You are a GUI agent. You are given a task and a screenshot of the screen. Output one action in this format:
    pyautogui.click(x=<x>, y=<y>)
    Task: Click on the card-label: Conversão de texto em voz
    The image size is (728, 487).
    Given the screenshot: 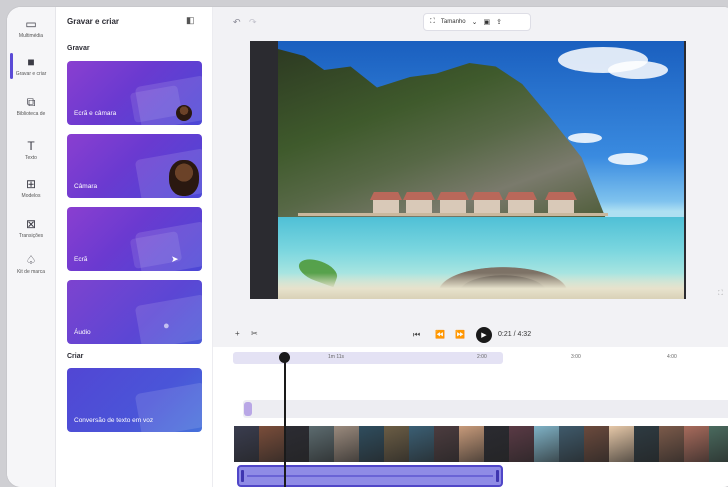 What is the action you would take?
    pyautogui.click(x=114, y=420)
    